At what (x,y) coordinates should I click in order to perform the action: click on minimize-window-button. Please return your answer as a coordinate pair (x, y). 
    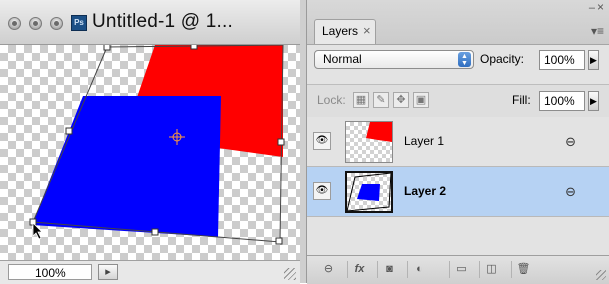
    Looking at the image, I should click on (35, 23).